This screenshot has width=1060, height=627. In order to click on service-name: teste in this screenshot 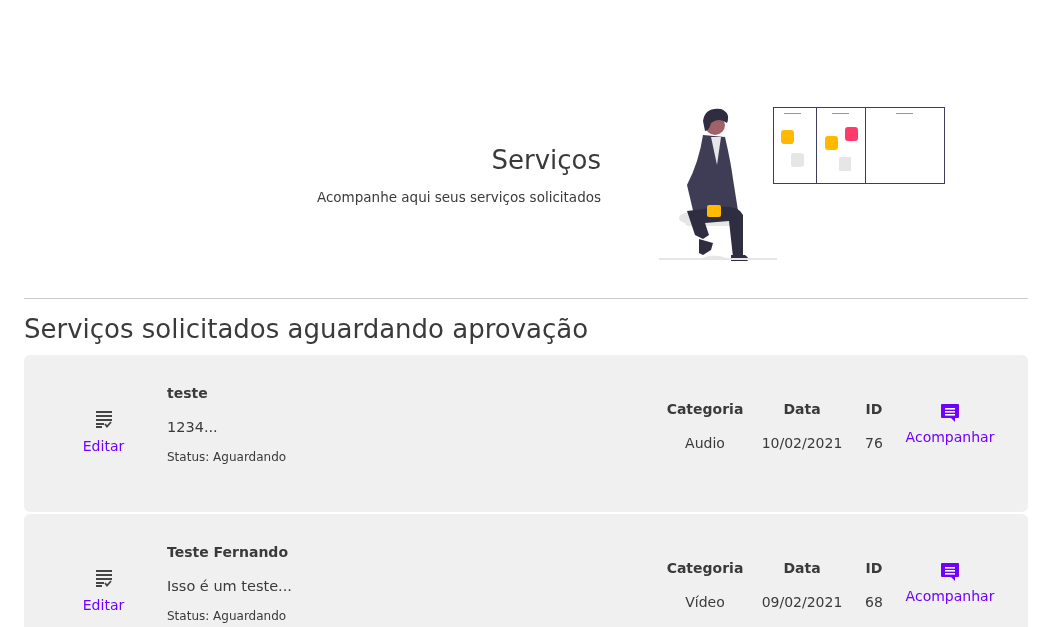, I will do `click(188, 393)`.